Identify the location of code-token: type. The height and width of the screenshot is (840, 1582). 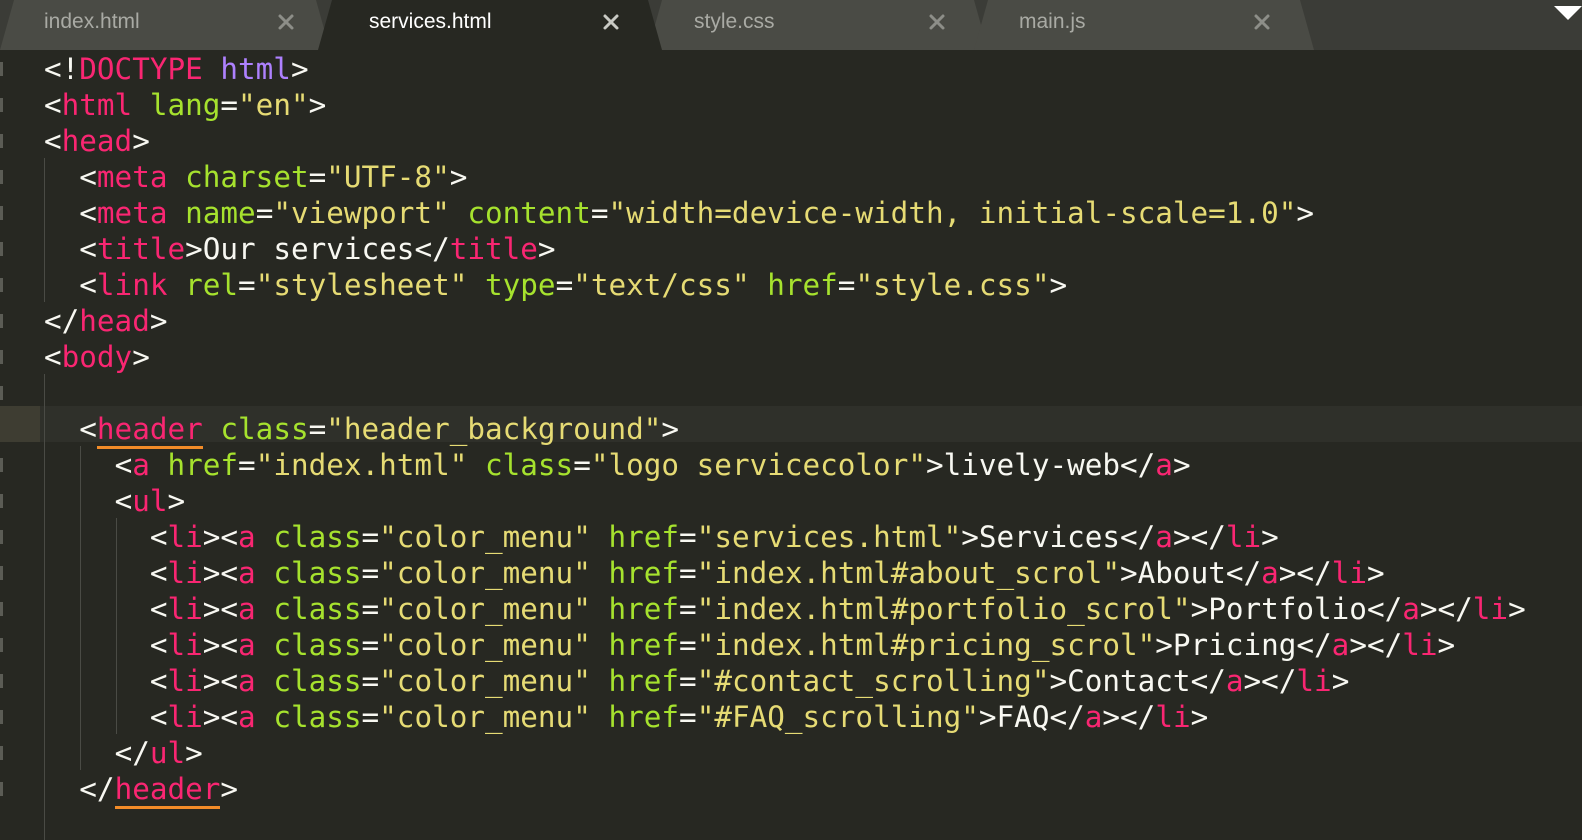
(520, 285).